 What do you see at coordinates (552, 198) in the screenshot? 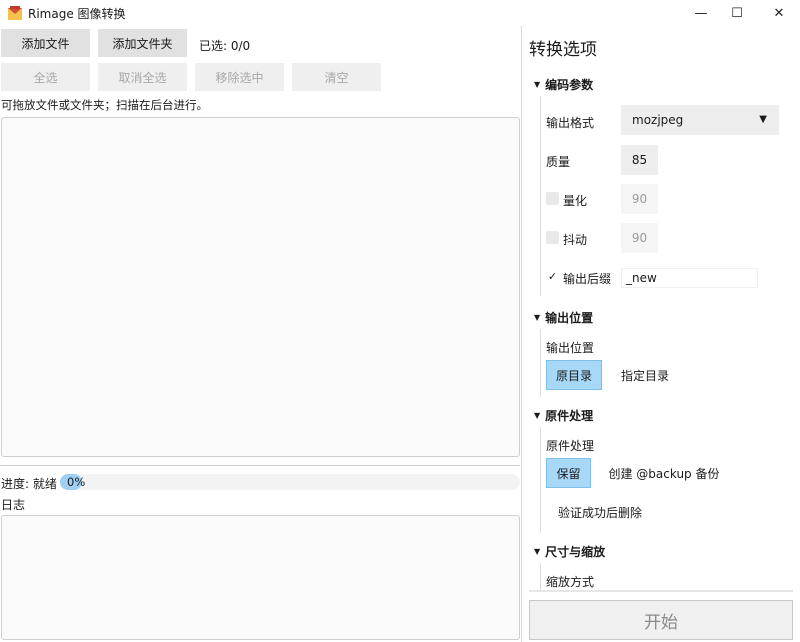
I see `quantize-checkbox` at bounding box center [552, 198].